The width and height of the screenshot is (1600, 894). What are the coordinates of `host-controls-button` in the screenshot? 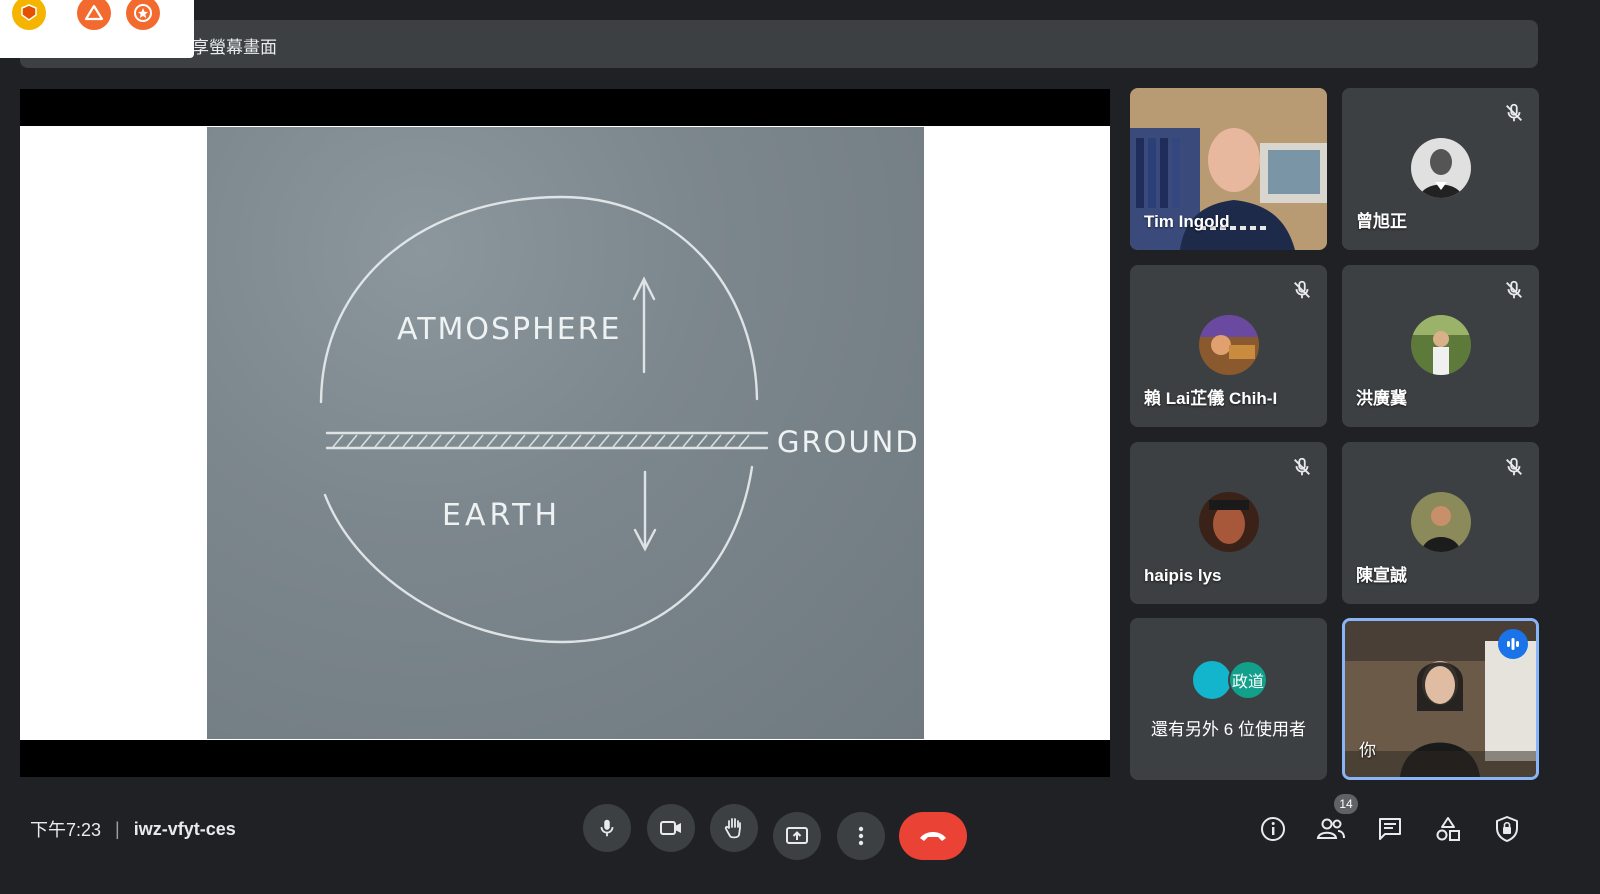 It's located at (1507, 829).